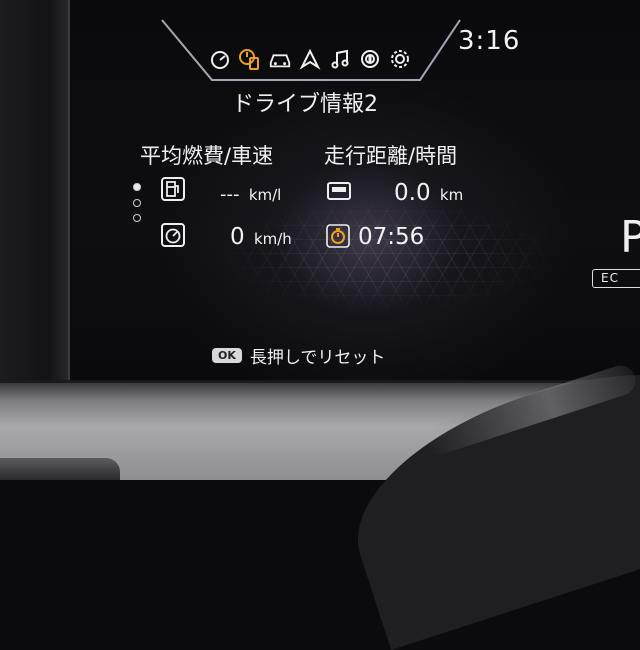 The image size is (640, 650). What do you see at coordinates (338, 238) in the screenshot?
I see `stopwatch-icon` at bounding box center [338, 238].